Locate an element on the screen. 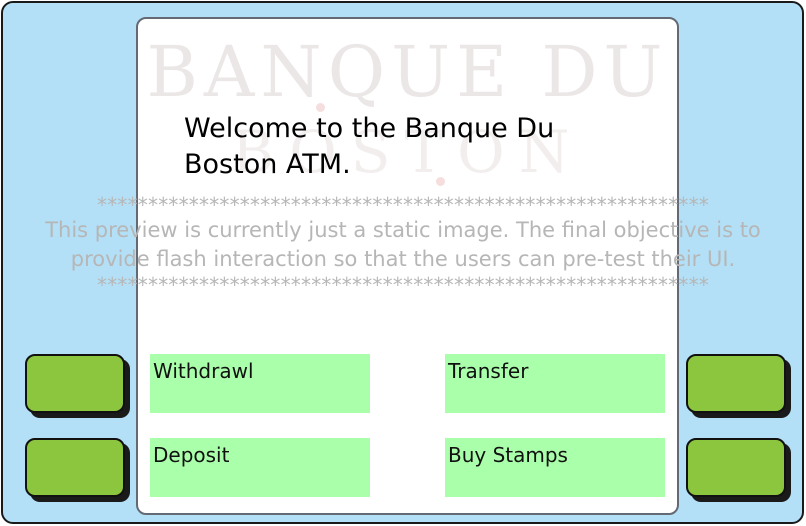  deposit-label: Deposit is located at coordinates (191, 455).